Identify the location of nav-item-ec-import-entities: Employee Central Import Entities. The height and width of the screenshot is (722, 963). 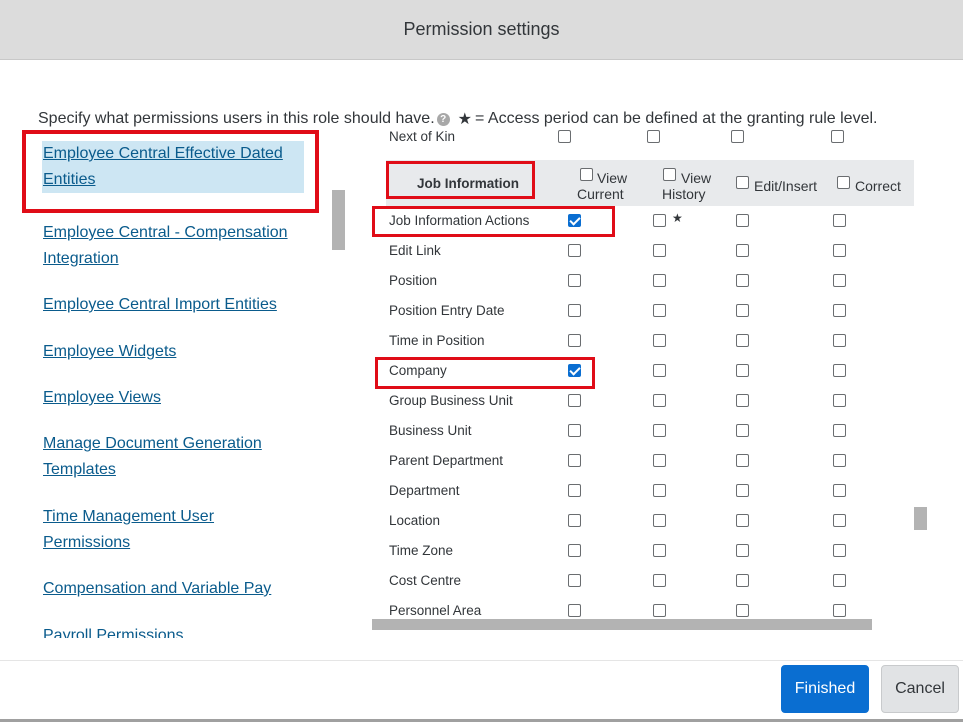
(174, 305).